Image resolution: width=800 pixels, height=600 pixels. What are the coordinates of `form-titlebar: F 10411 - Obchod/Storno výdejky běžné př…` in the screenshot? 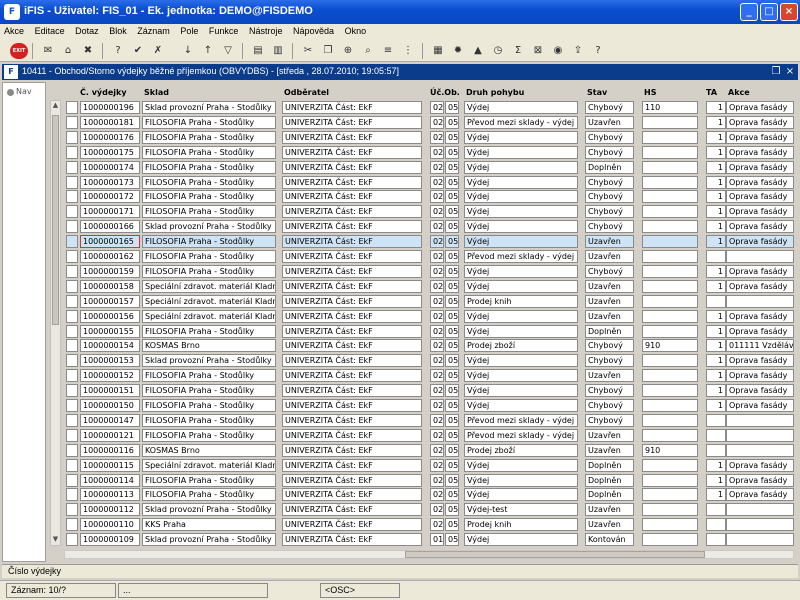 It's located at (400, 72).